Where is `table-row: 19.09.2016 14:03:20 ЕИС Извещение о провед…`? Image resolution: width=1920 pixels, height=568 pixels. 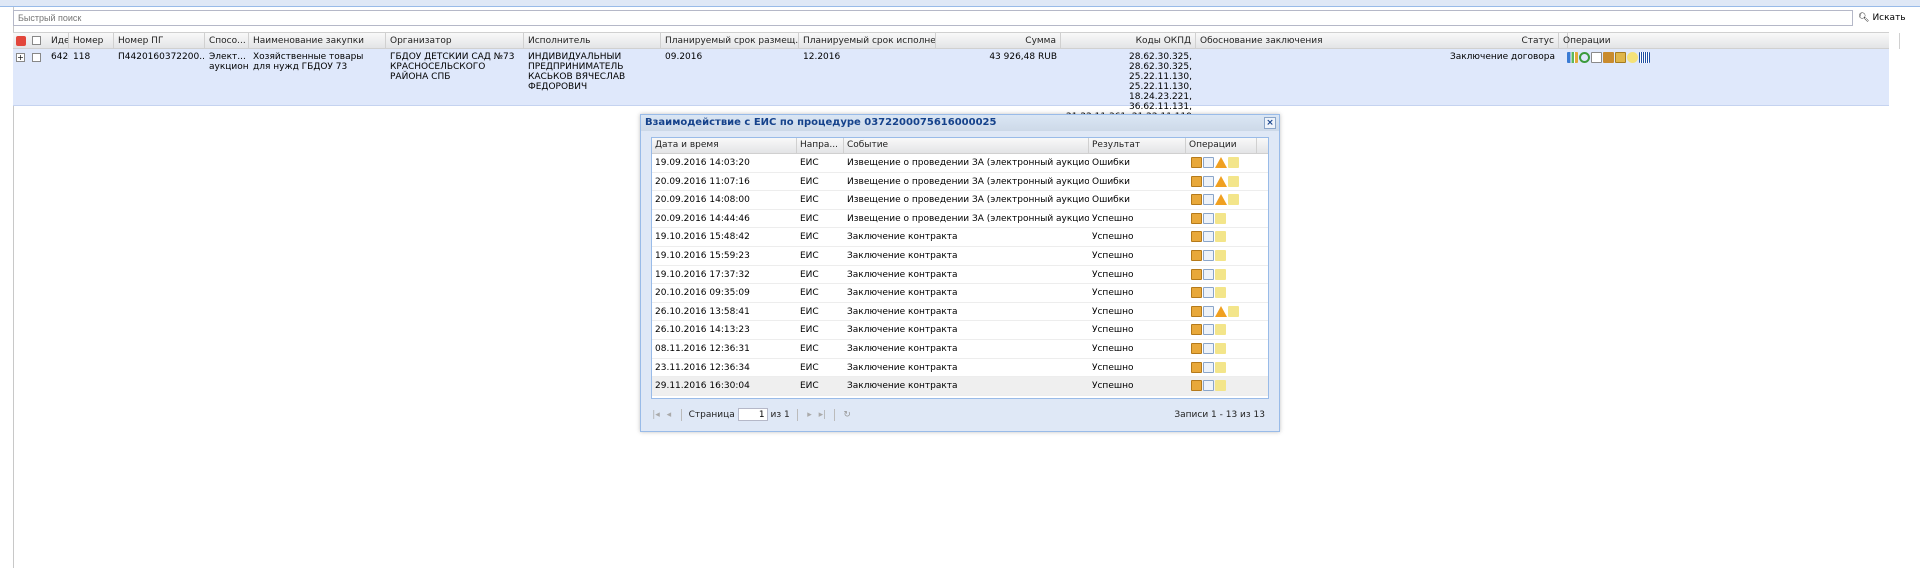 table-row: 19.09.2016 14:03:20 ЕИС Извещение о провед… is located at coordinates (960, 163).